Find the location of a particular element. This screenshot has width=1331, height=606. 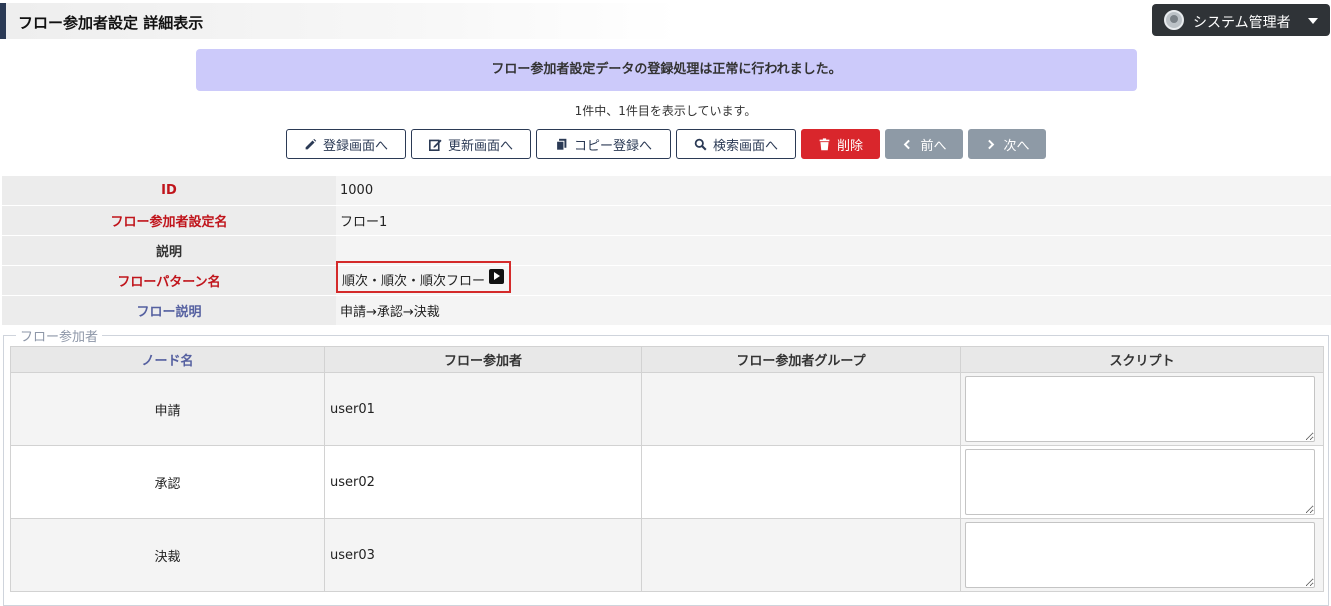

participant-cell: user02 is located at coordinates (483, 482).